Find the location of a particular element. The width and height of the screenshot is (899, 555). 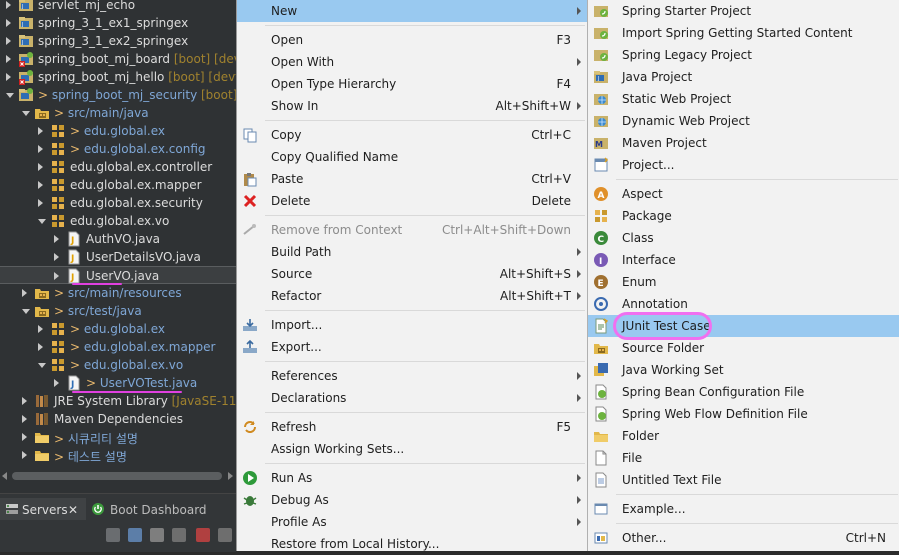

tree-item: edu.global.ex.security is located at coordinates (118, 203).